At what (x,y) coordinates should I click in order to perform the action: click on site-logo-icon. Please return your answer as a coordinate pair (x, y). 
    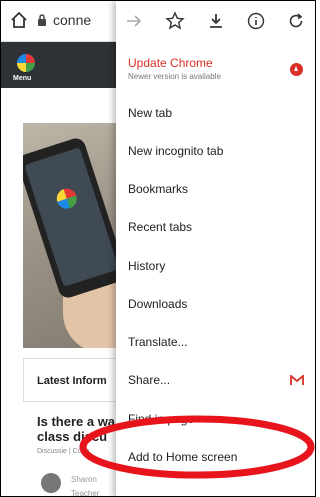
    Looking at the image, I should click on (26, 64).